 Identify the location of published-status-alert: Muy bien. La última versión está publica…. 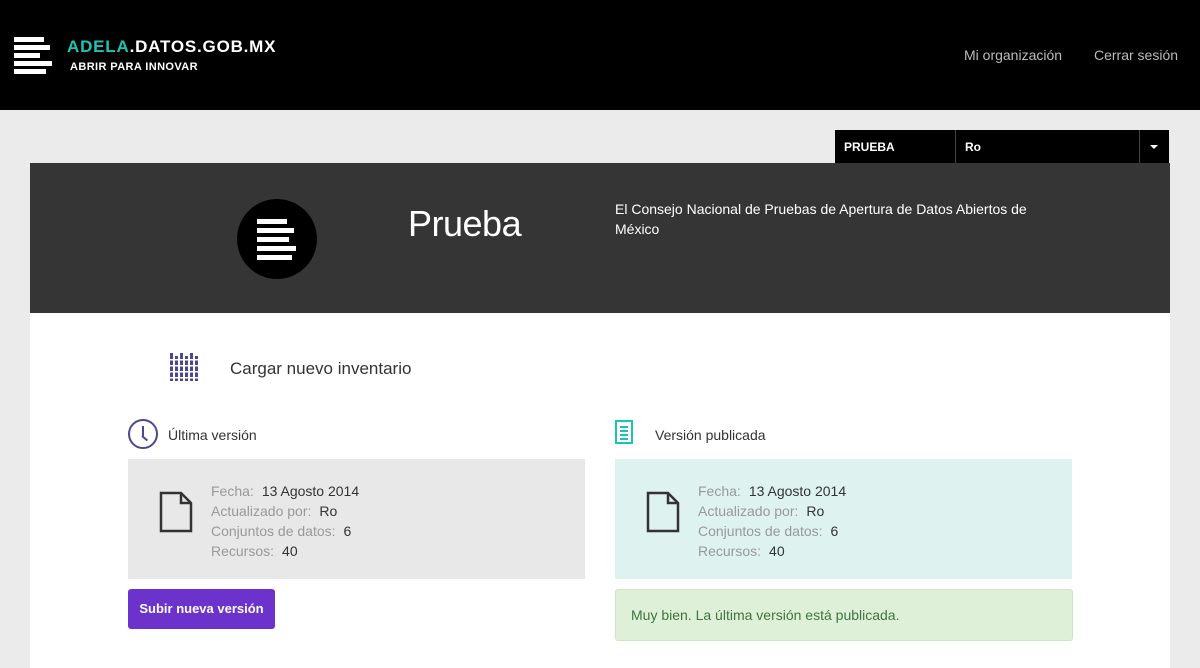
(844, 615).